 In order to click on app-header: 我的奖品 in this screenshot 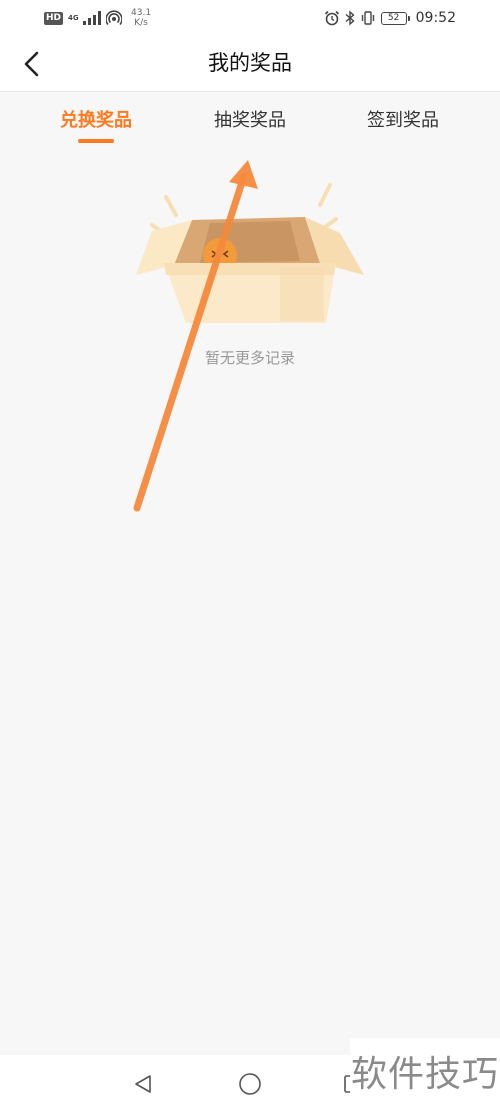, I will do `click(250, 64)`.